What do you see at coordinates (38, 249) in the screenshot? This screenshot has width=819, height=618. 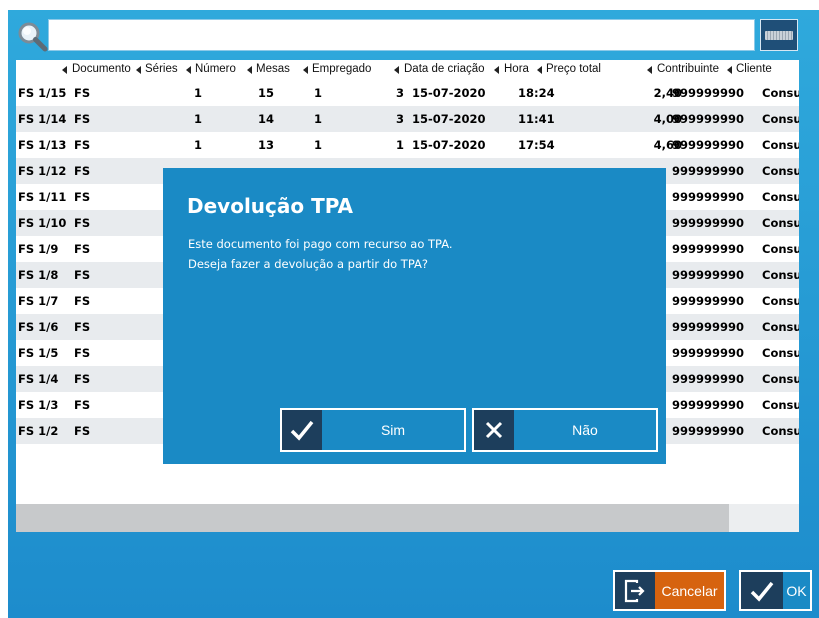 I see `cell-documento: FS 1/9` at bounding box center [38, 249].